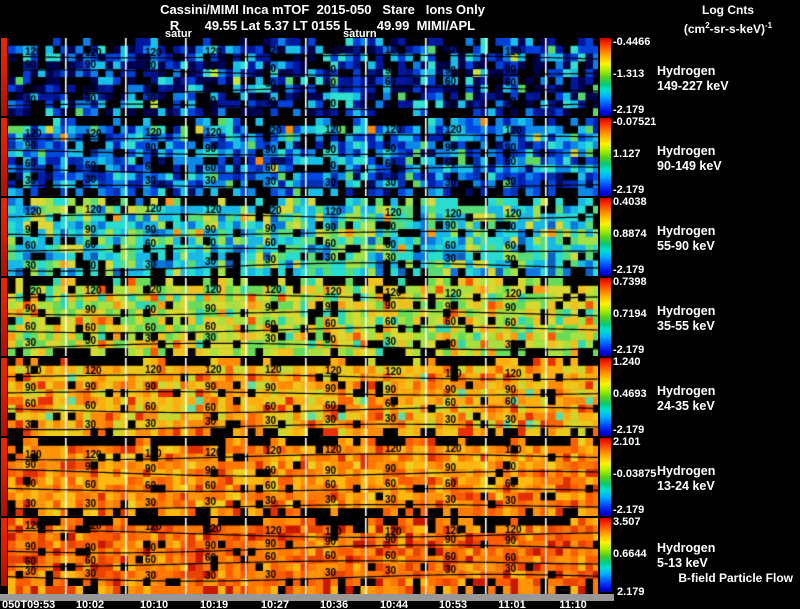  What do you see at coordinates (630, 394) in the screenshot?
I see `colorbar-mid-label: 0.4693` at bounding box center [630, 394].